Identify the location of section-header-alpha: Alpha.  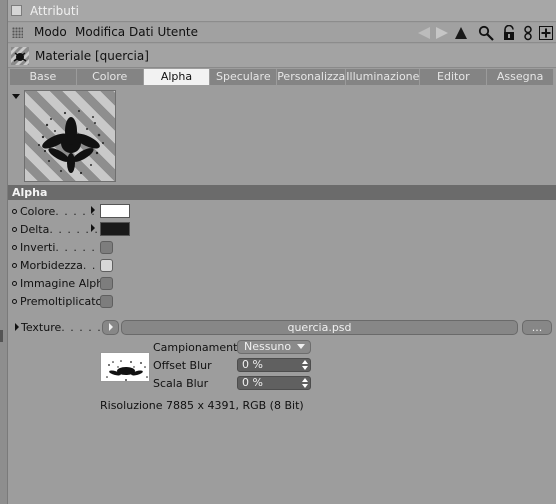
(282, 192).